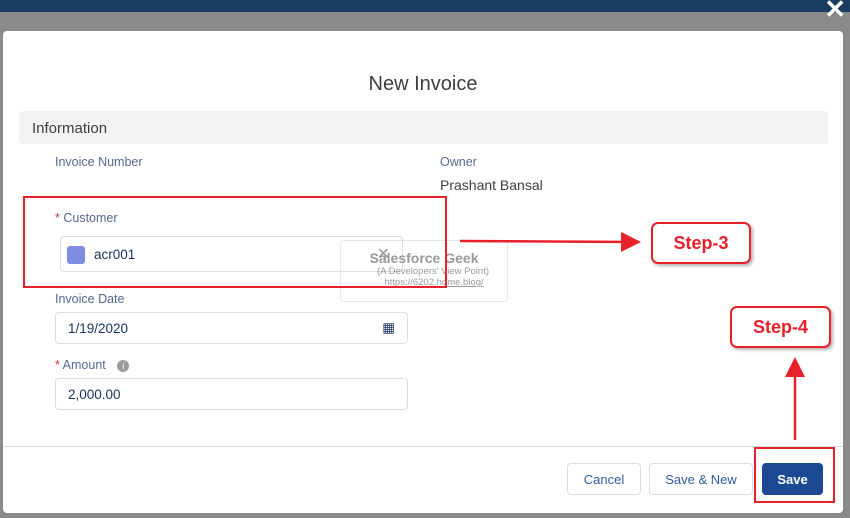 This screenshot has width=850, height=518. I want to click on step3-callout: Step-3, so click(701, 243).